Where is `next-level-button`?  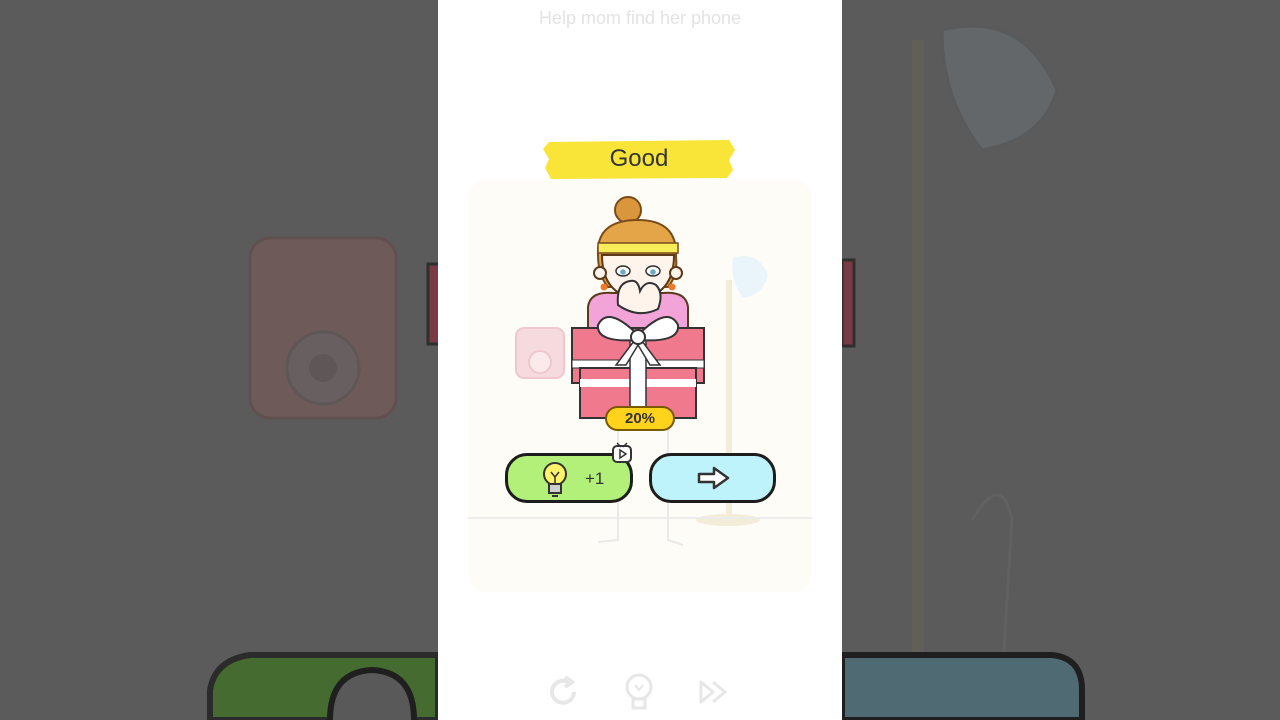
next-level-button is located at coordinates (712, 478).